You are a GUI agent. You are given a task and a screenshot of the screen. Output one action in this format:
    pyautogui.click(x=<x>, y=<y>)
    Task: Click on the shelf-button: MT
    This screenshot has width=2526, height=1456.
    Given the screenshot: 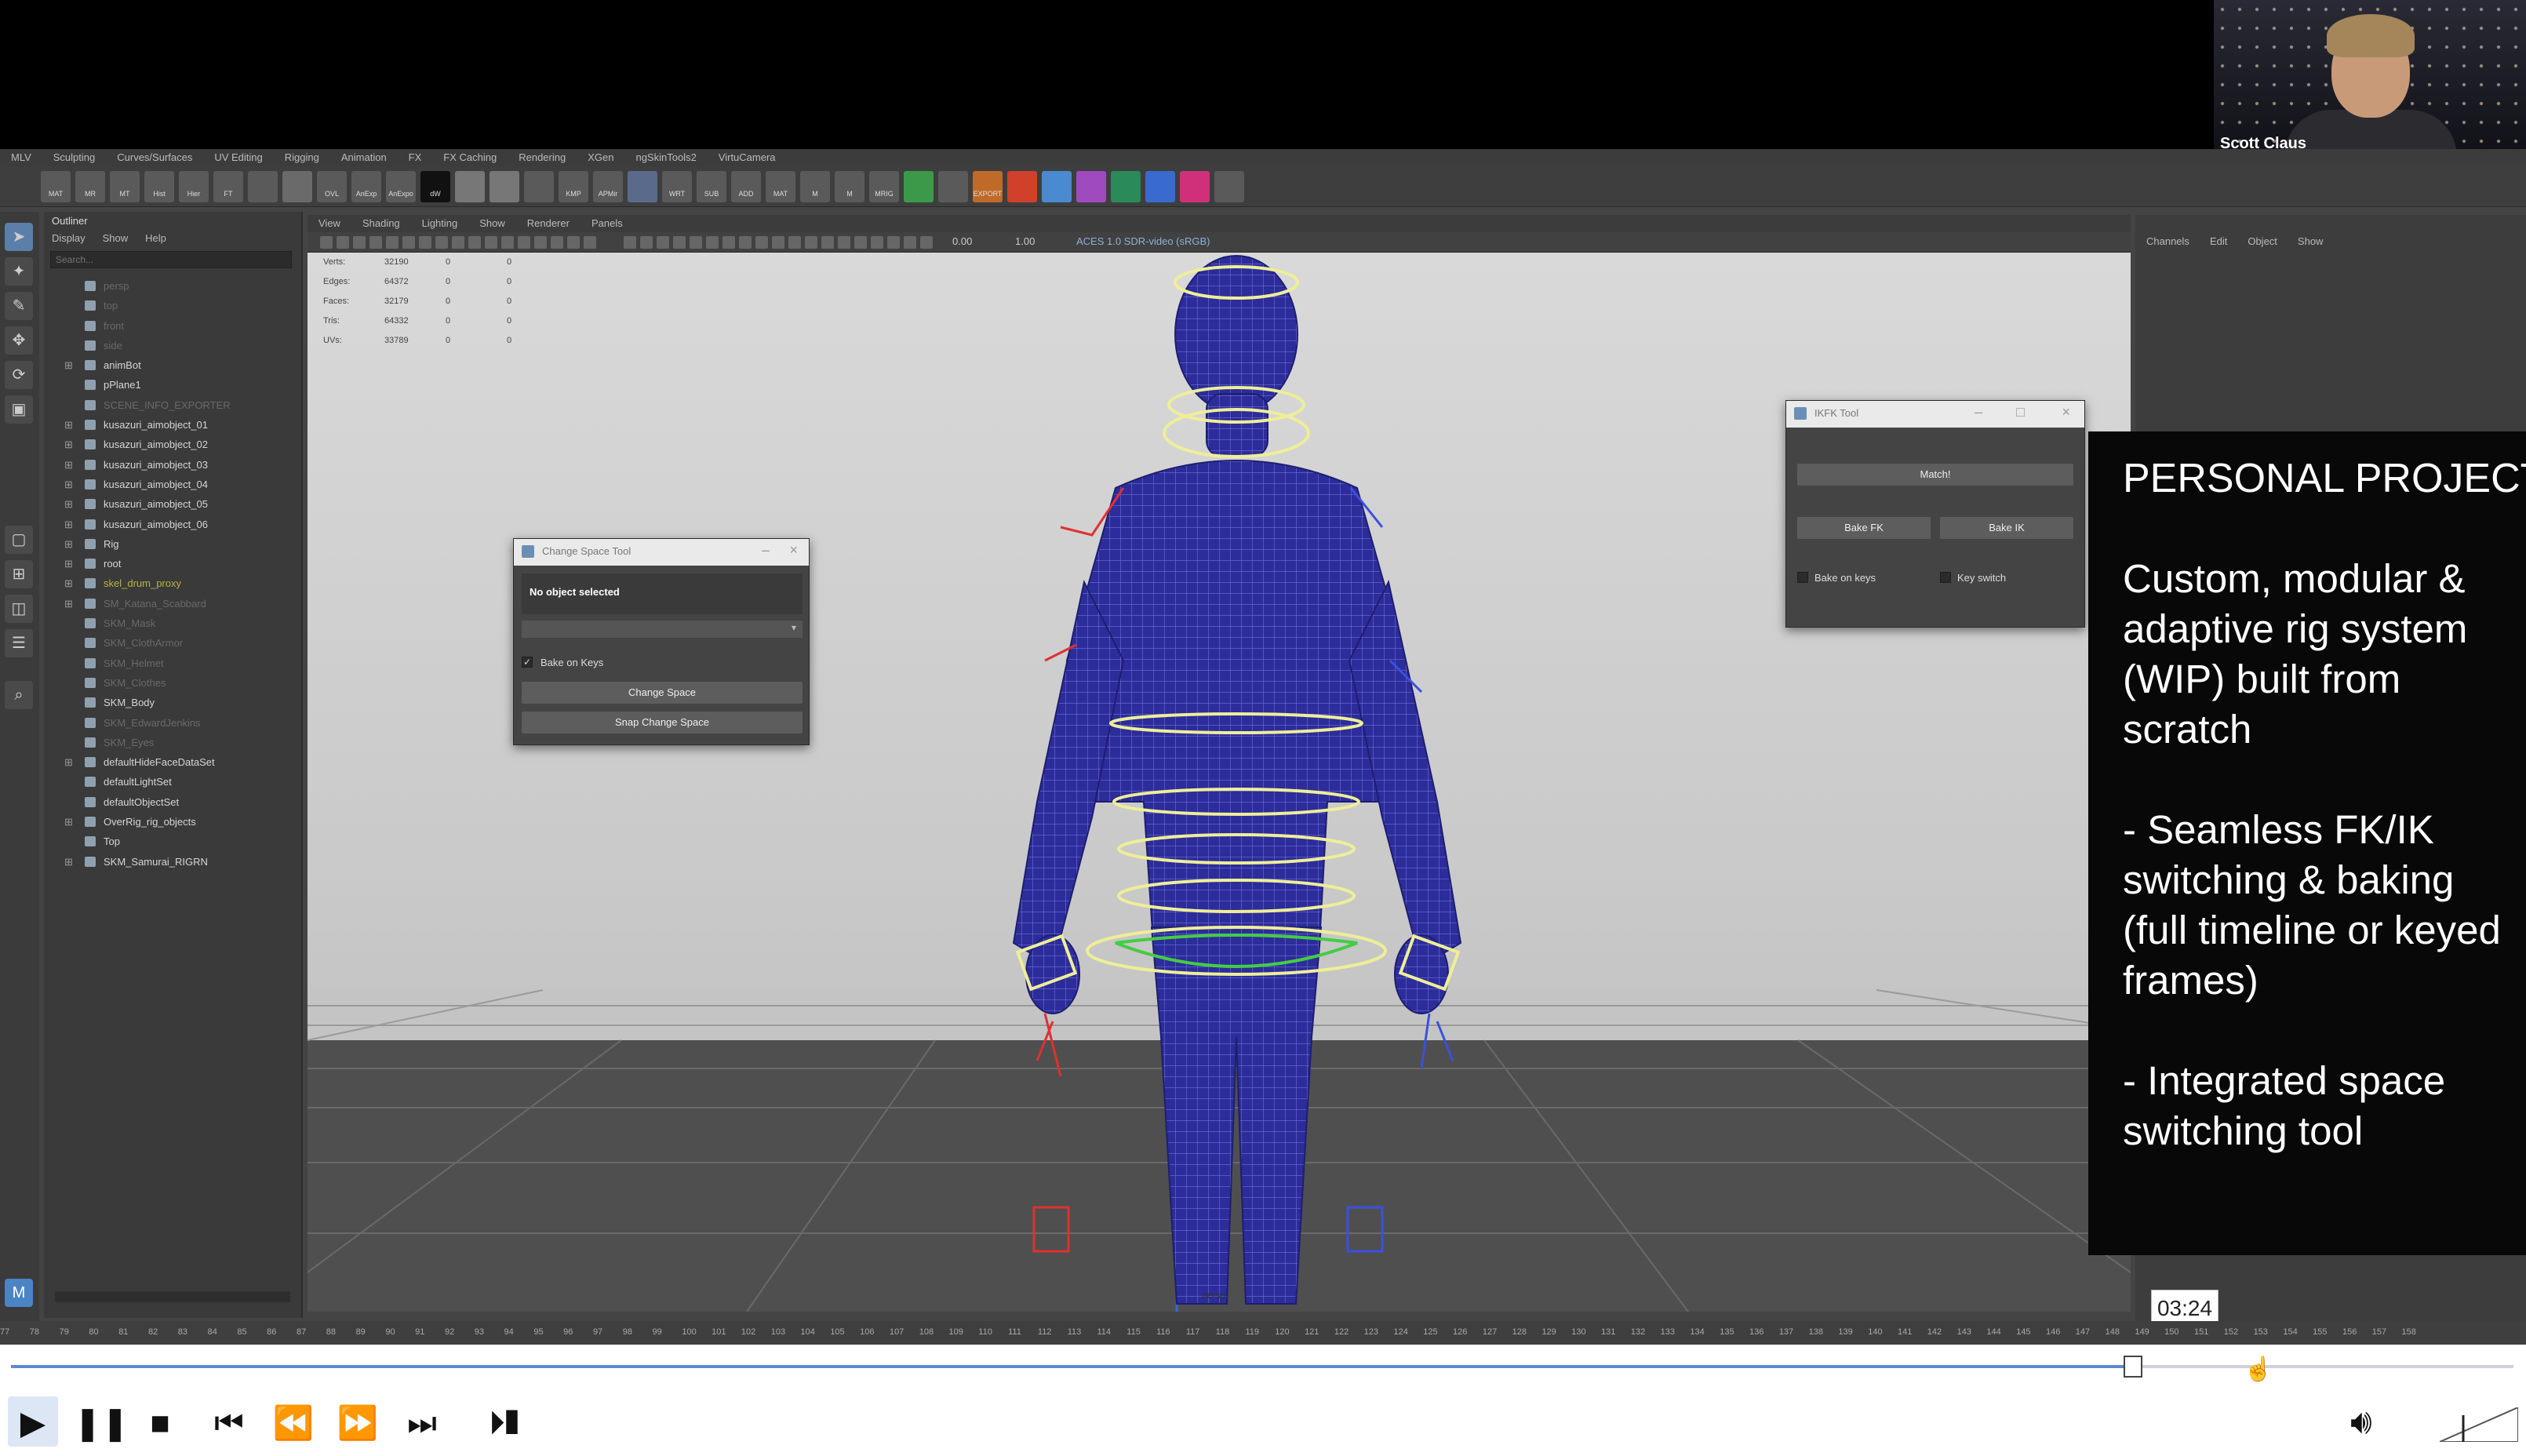 What is the action you would take?
    pyautogui.click(x=125, y=186)
    